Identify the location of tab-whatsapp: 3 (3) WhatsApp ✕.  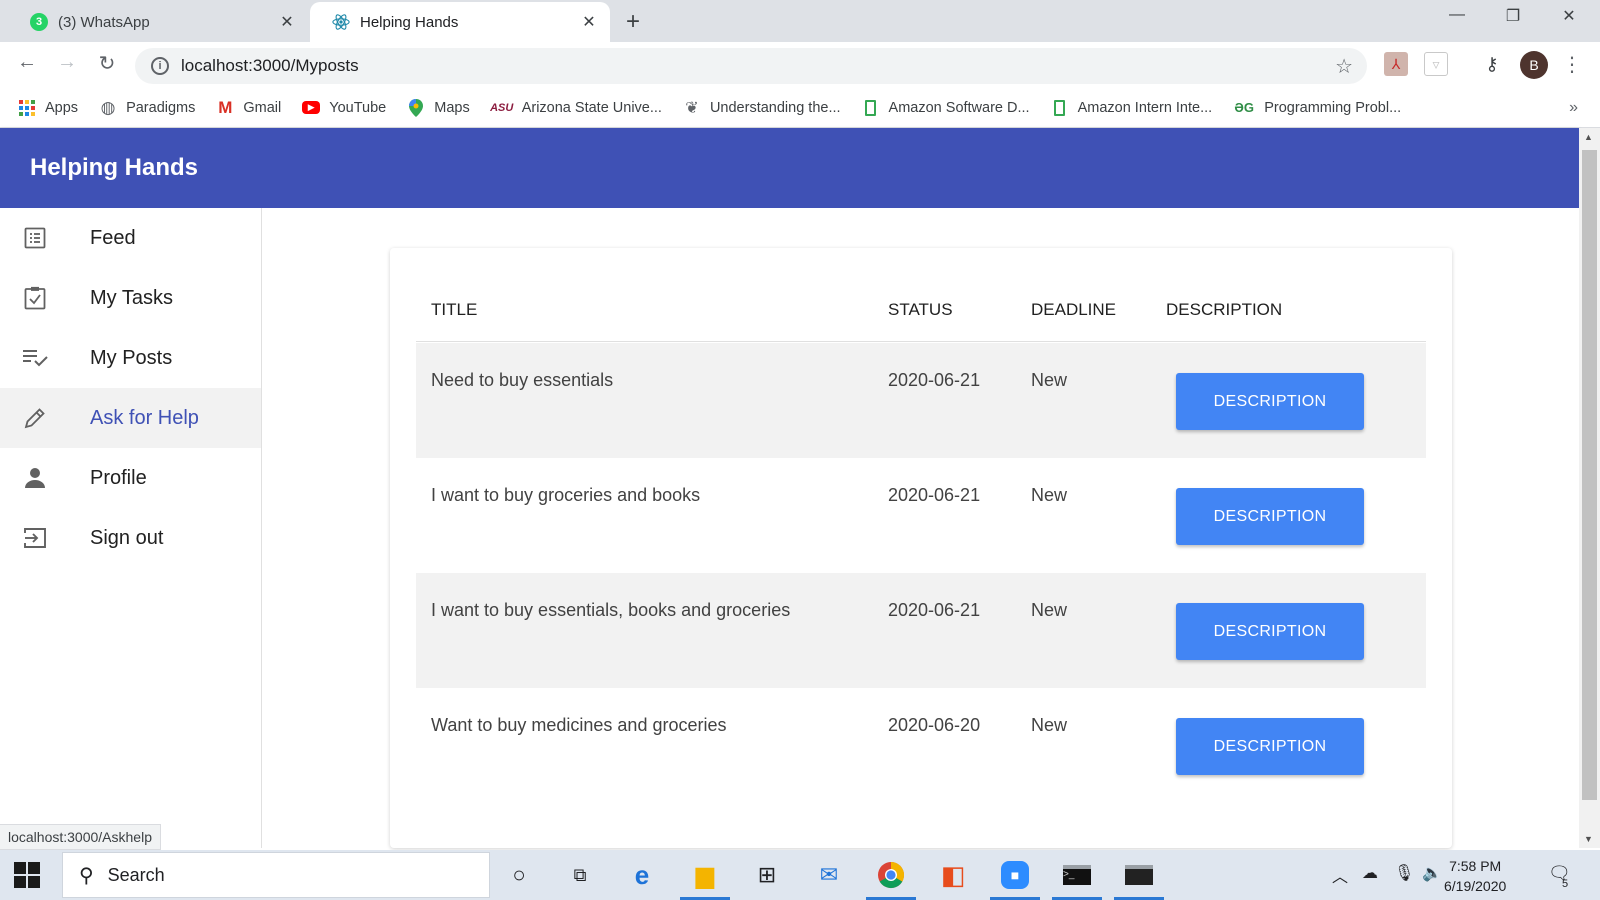
(158, 22).